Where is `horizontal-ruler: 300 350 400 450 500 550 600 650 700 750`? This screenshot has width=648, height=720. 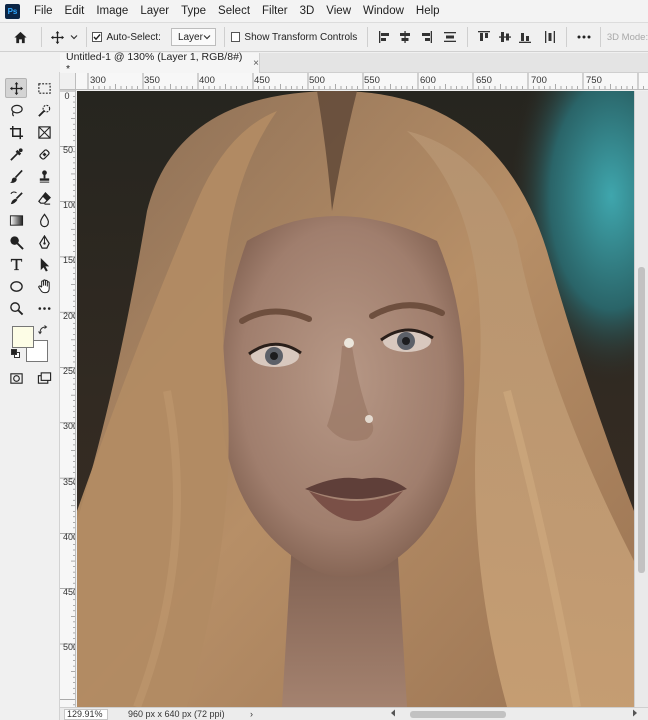
horizontal-ruler: 300 350 400 450 500 550 600 650 700 750 is located at coordinates (362, 81).